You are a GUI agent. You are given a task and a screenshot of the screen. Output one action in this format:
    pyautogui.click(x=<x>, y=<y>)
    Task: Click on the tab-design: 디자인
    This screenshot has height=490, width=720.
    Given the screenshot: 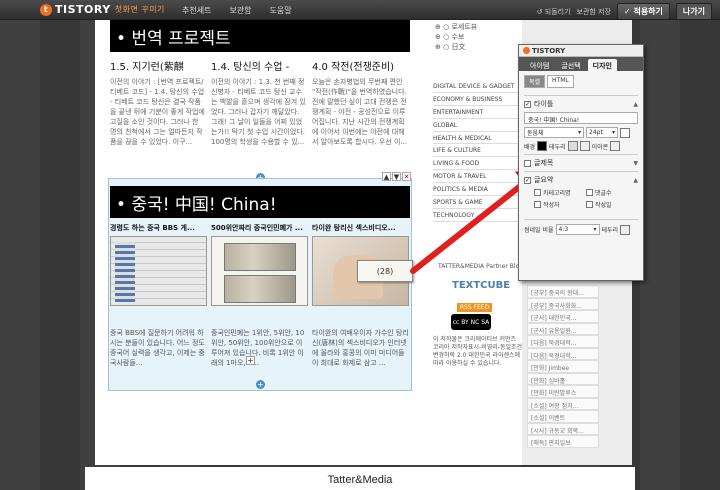 What is the action you would take?
    pyautogui.click(x=602, y=65)
    